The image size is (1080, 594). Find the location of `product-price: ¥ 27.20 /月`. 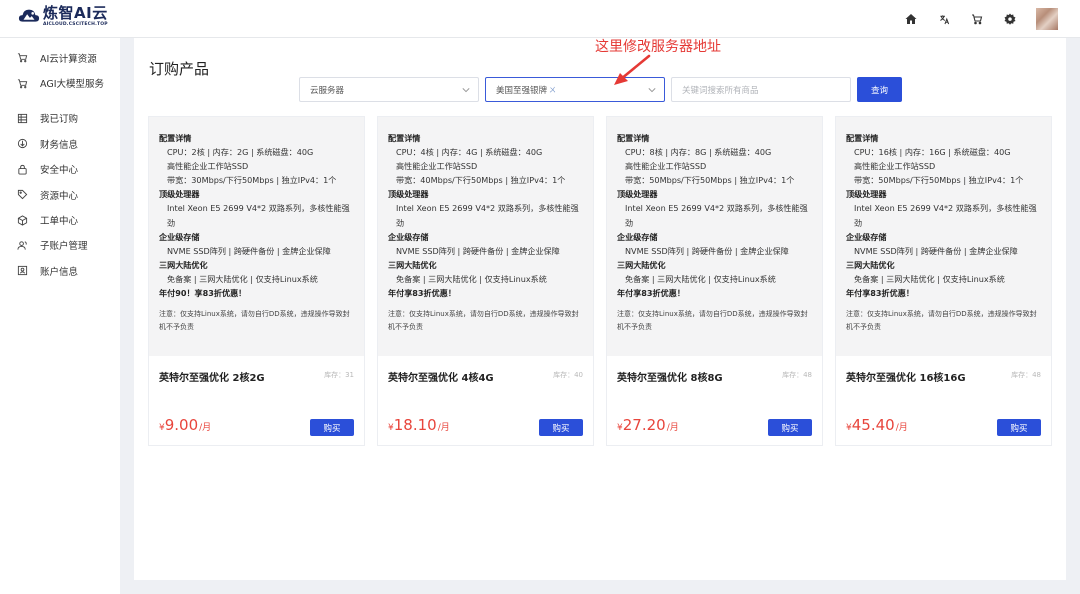

product-price: ¥ 27.20 /月 is located at coordinates (648, 425).